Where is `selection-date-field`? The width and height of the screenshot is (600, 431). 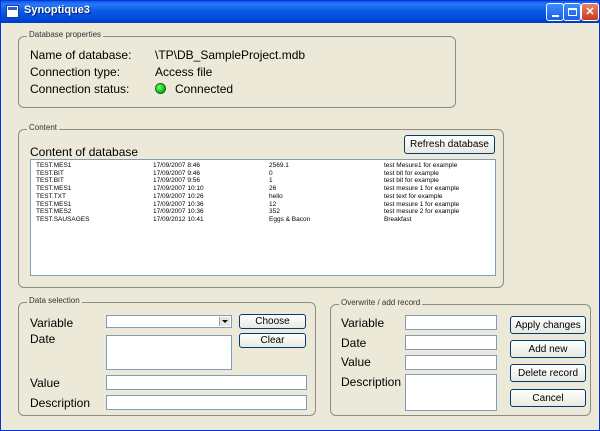 selection-date-field is located at coordinates (169, 352).